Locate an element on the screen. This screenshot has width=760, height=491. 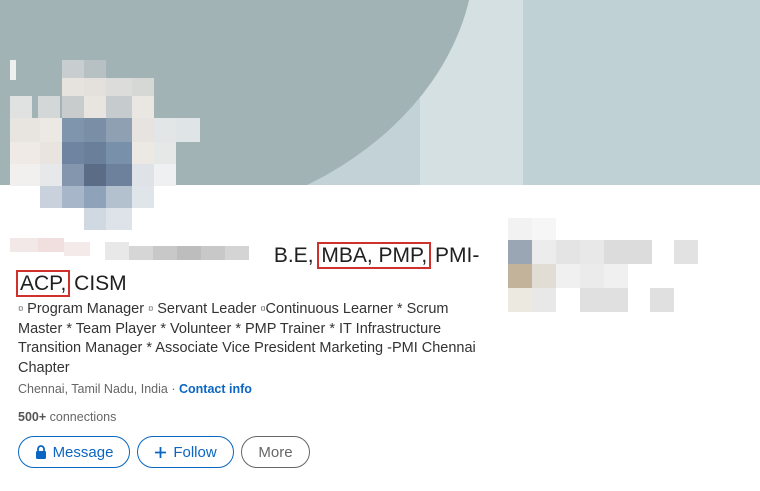
message-label: Message is located at coordinates (83, 452).